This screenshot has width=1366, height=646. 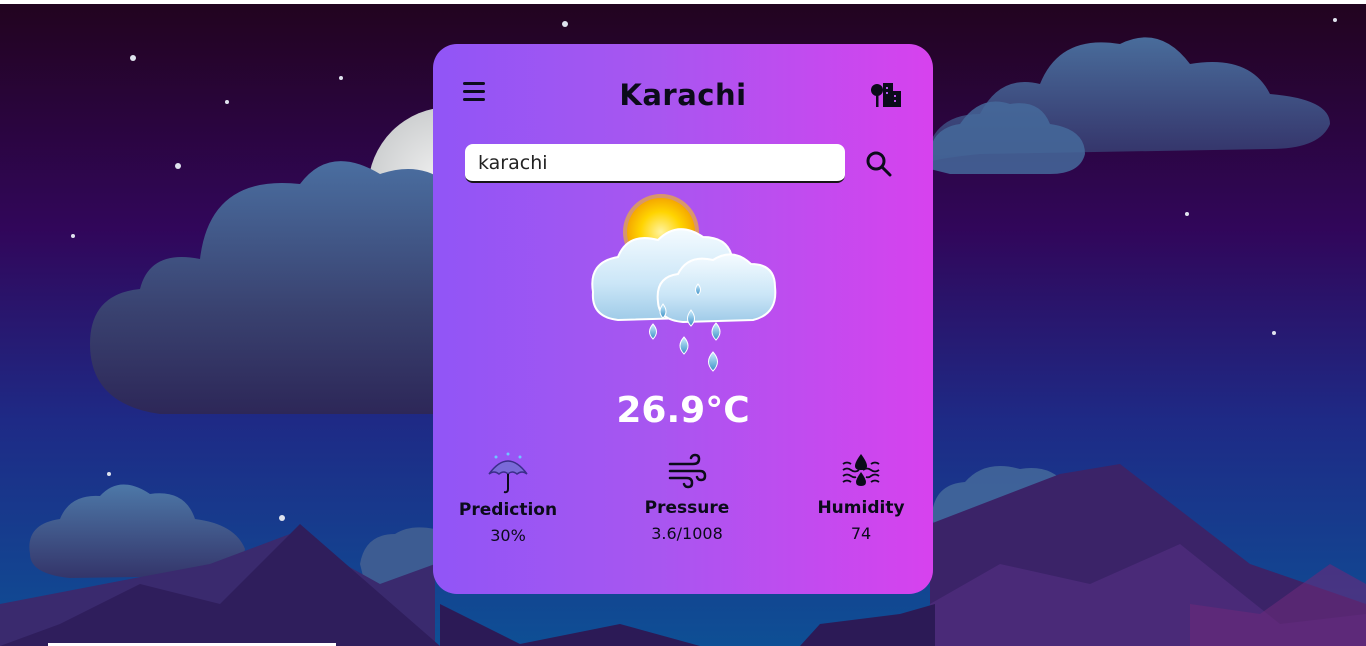 What do you see at coordinates (861, 533) in the screenshot?
I see `stat-value: 74` at bounding box center [861, 533].